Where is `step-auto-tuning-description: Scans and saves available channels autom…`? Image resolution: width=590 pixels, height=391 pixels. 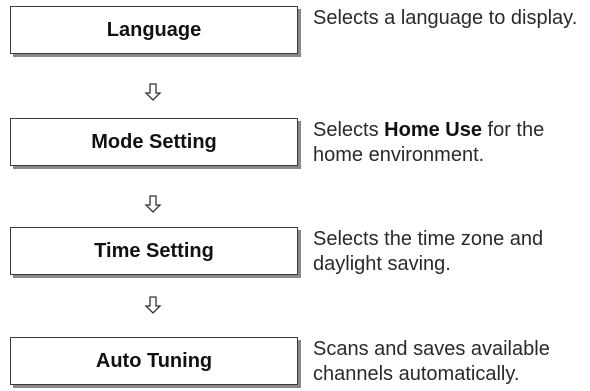
step-auto-tuning-description: Scans and saves available channels autom… is located at coordinates (431, 361).